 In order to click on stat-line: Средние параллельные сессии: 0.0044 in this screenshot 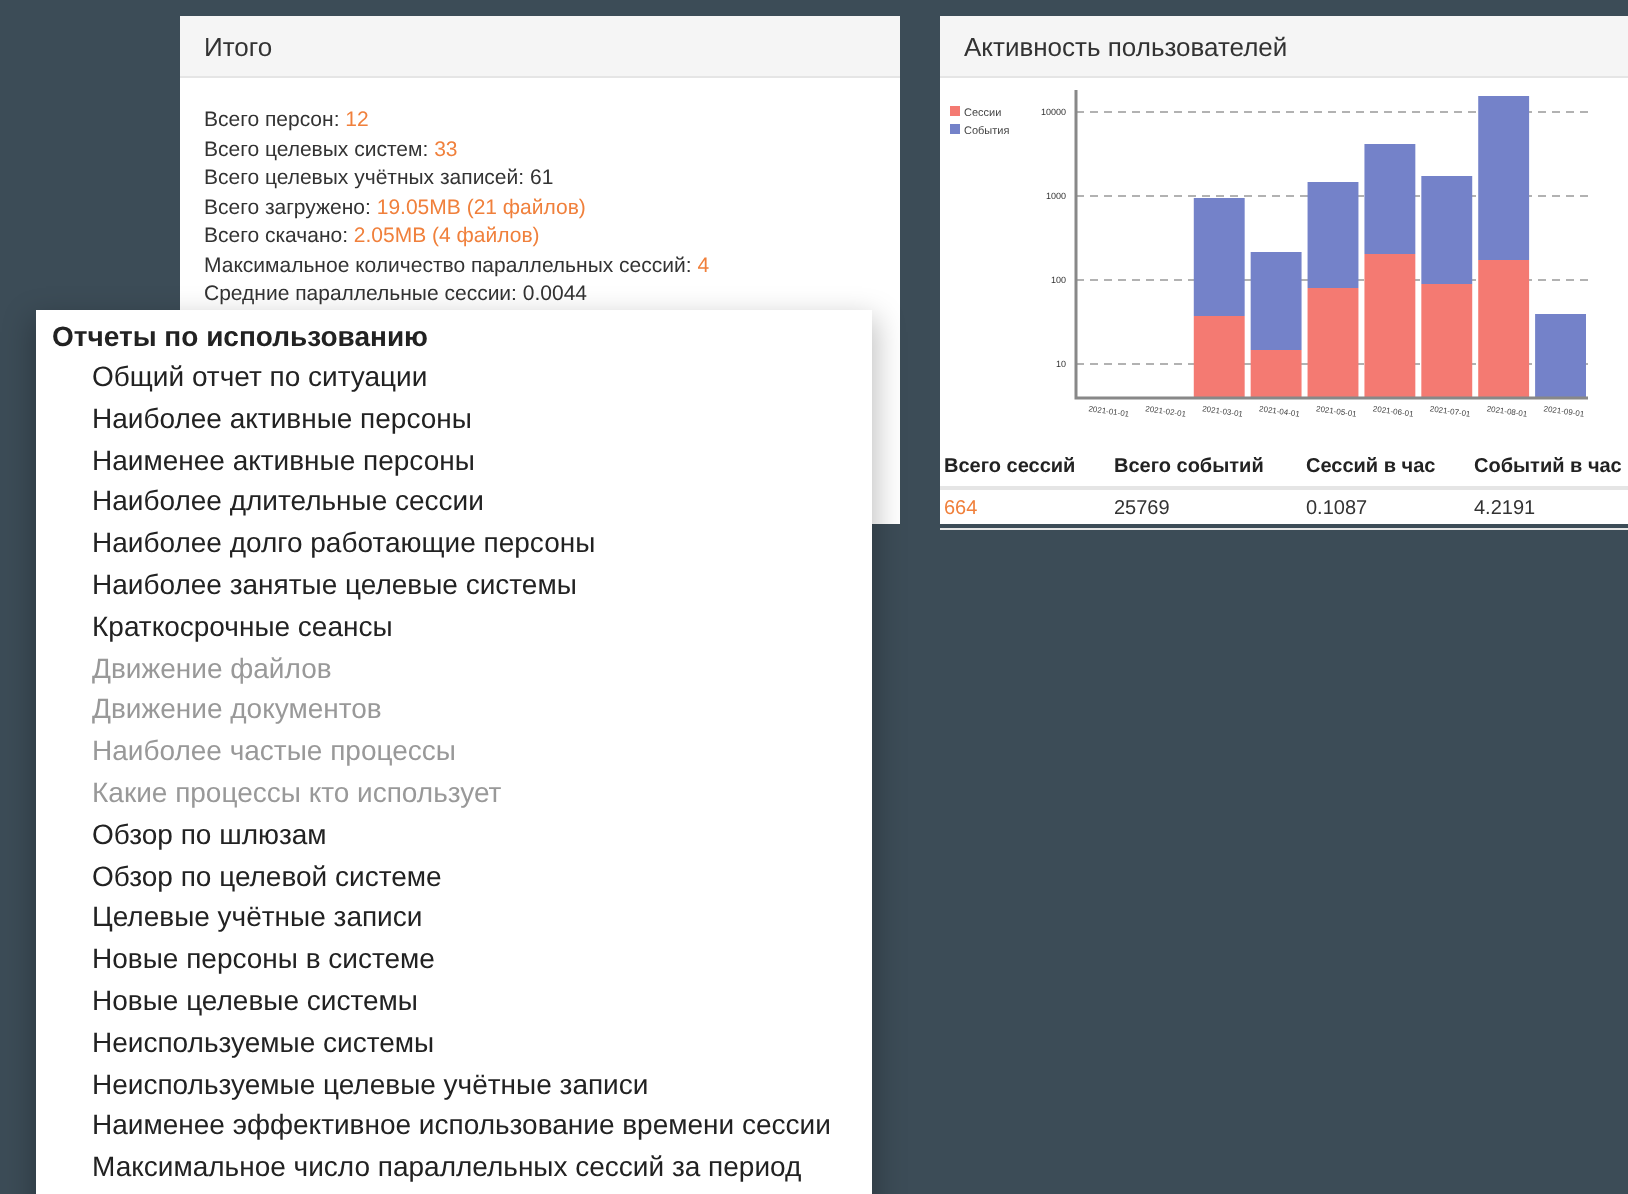, I will do `click(397, 294)`.